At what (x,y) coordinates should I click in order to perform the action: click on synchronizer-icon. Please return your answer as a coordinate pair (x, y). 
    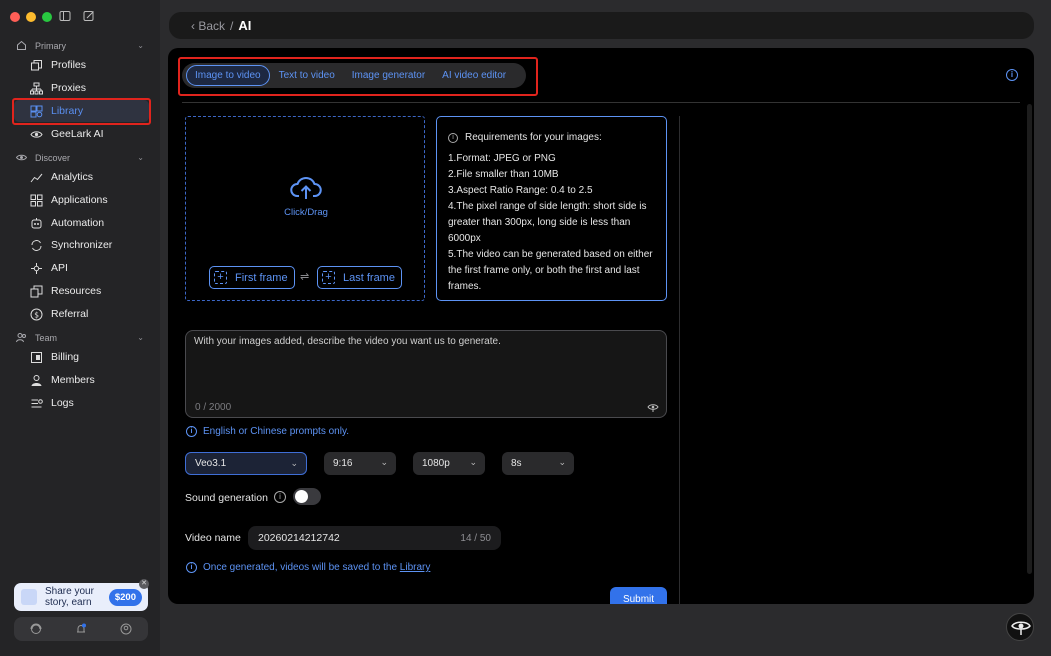
    Looking at the image, I should click on (36, 245).